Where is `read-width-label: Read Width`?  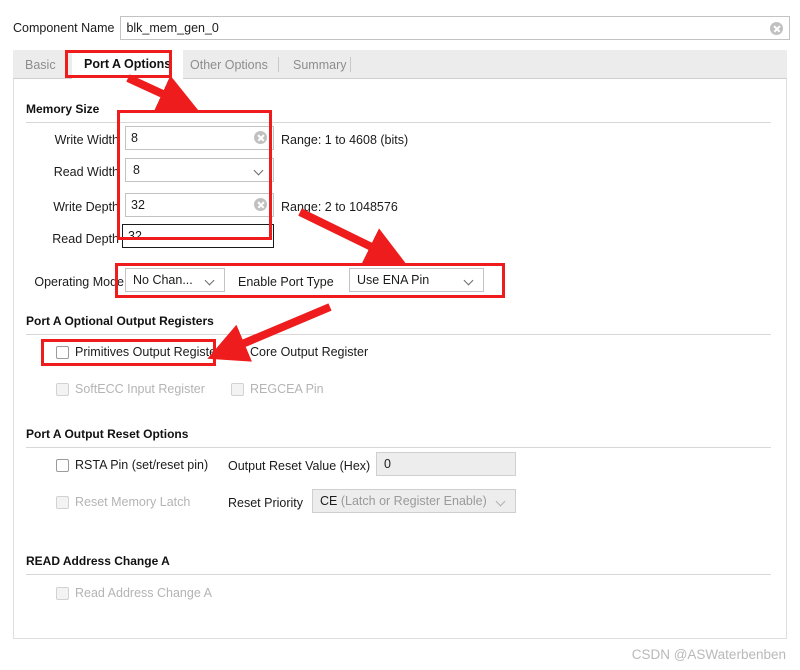
read-width-label: Read Width is located at coordinates (86, 172).